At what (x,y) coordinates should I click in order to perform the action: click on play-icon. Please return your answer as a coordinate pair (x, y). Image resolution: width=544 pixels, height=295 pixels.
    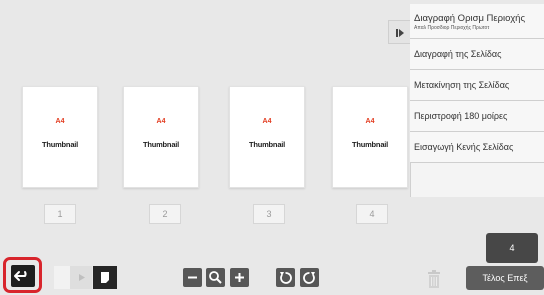
    Looking at the image, I should click on (82, 277).